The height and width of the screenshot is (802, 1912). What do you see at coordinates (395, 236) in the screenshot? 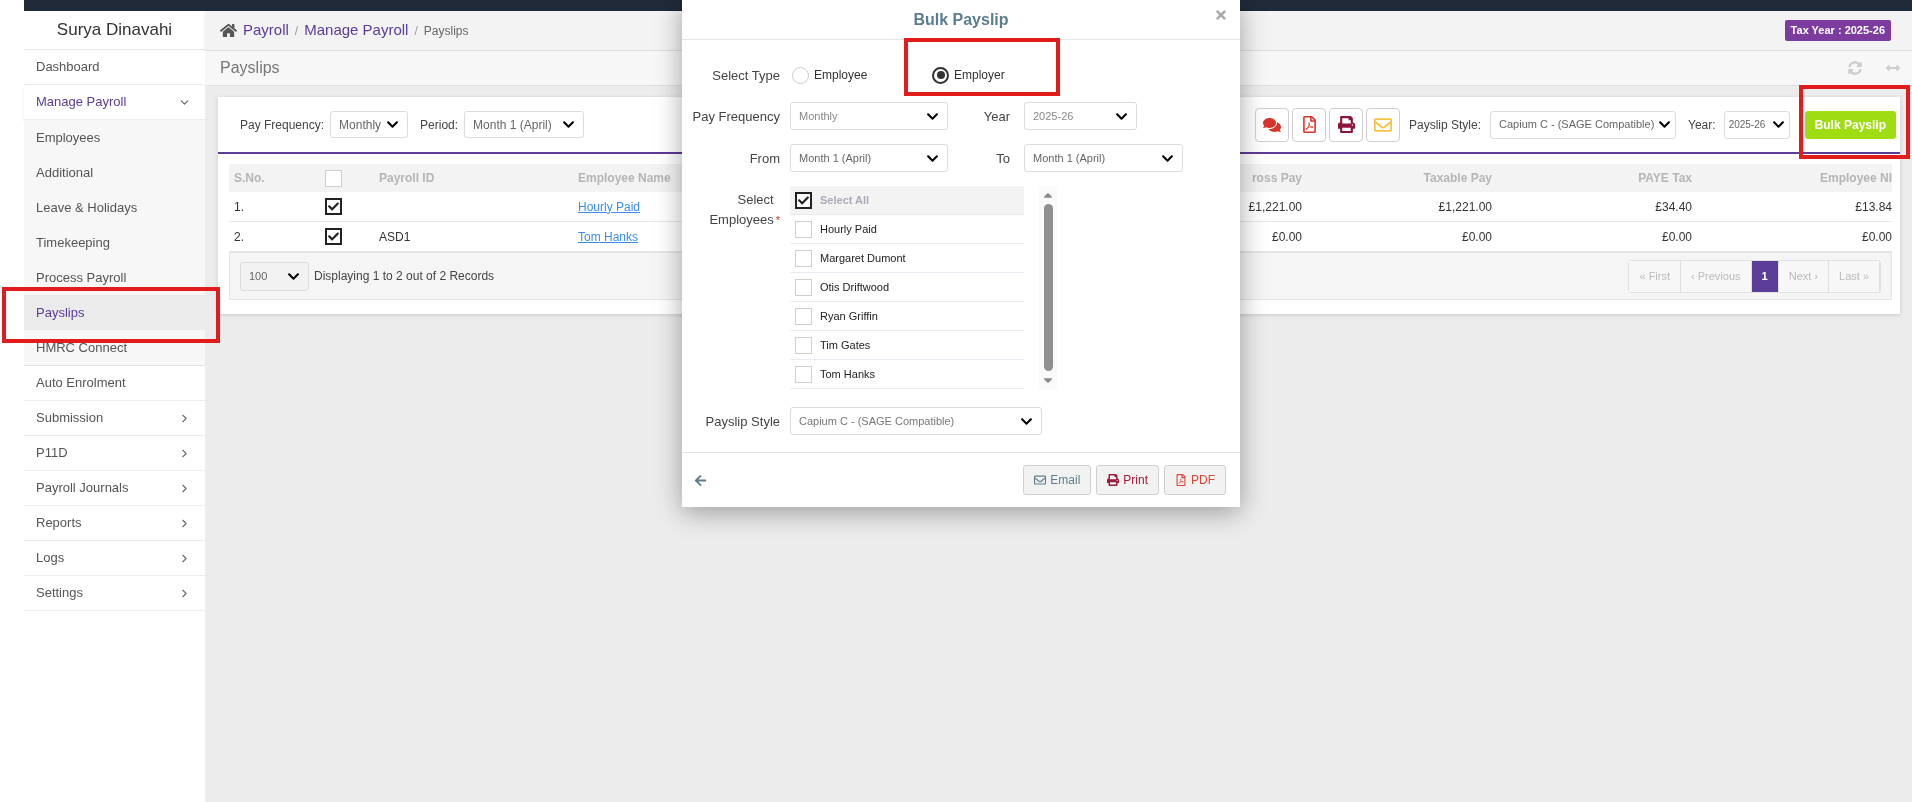
I see `table-cell: ASD1` at bounding box center [395, 236].